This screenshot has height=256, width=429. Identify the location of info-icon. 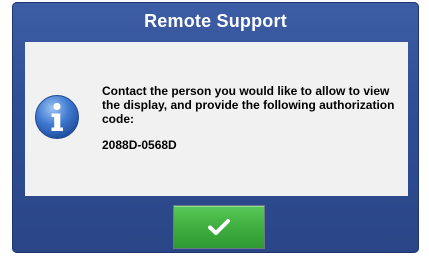
(57, 117).